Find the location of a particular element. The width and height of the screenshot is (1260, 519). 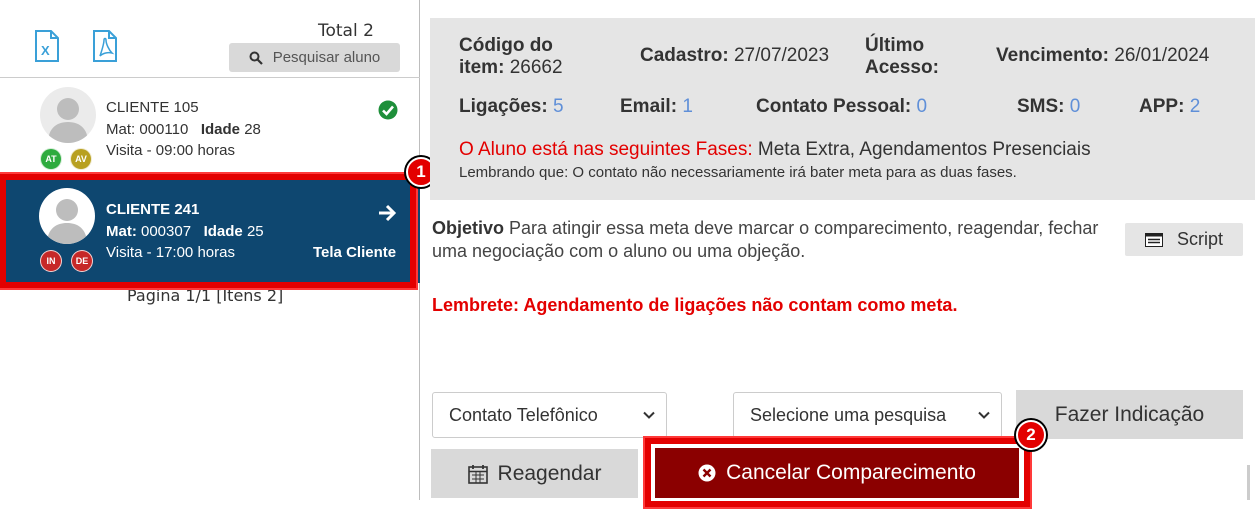

total-count: Total 2 is located at coordinates (346, 31).